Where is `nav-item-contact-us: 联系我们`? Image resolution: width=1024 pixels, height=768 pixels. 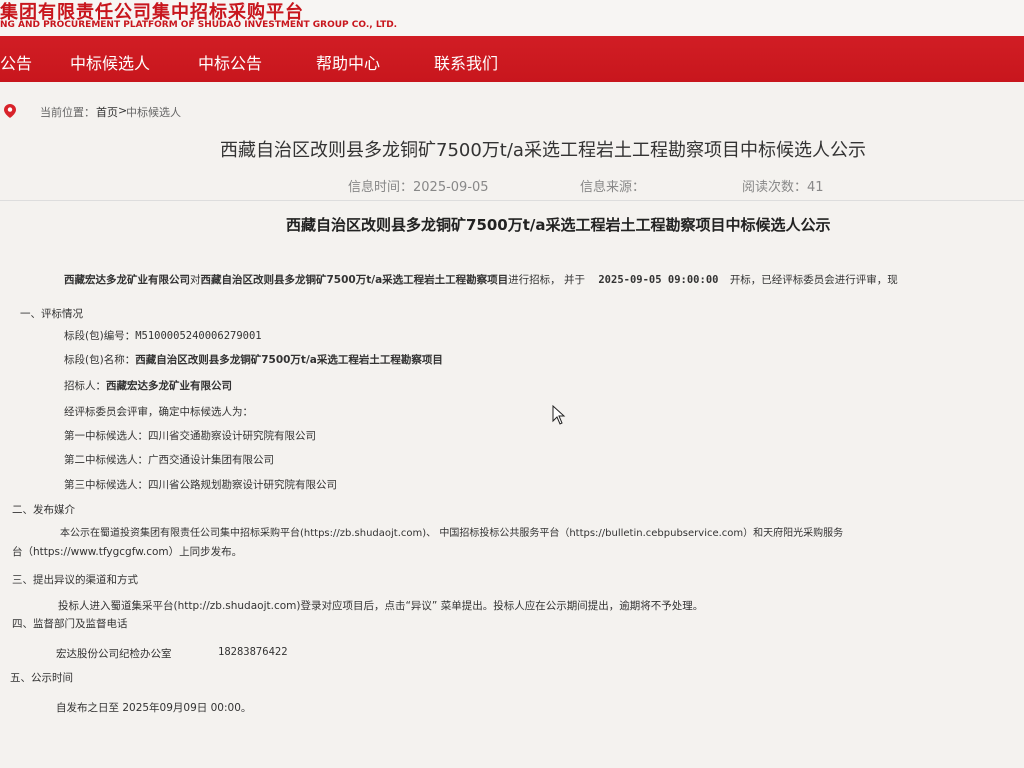
nav-item-contact-us: 联系我们 is located at coordinates (466, 62).